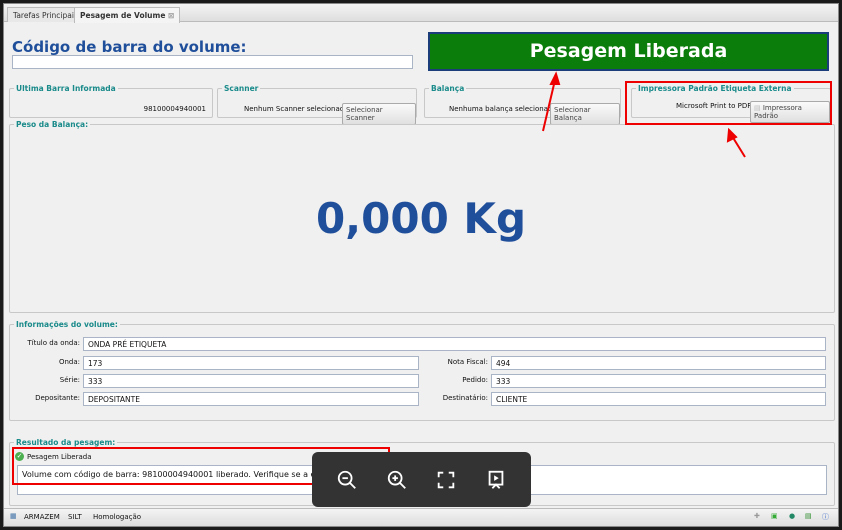 This screenshot has height=530, width=842. What do you see at coordinates (757, 516) in the screenshot?
I see `puzzle-icon: ✚` at bounding box center [757, 516].